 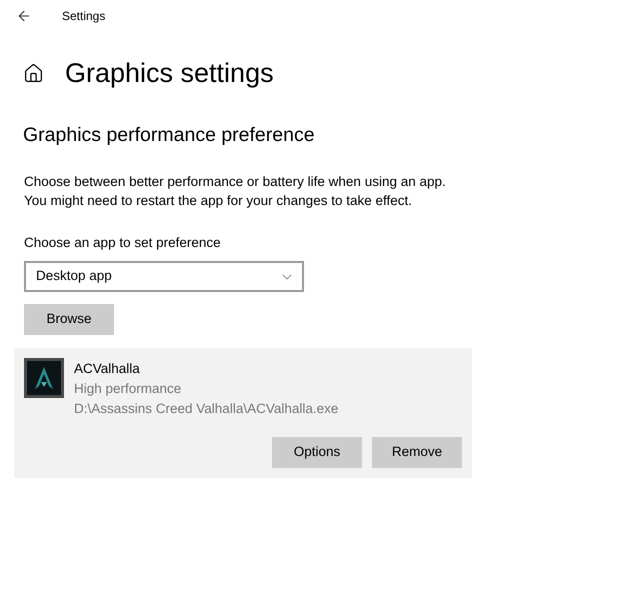 What do you see at coordinates (122, 243) in the screenshot?
I see `app-picker-label: Choose an app to set preference` at bounding box center [122, 243].